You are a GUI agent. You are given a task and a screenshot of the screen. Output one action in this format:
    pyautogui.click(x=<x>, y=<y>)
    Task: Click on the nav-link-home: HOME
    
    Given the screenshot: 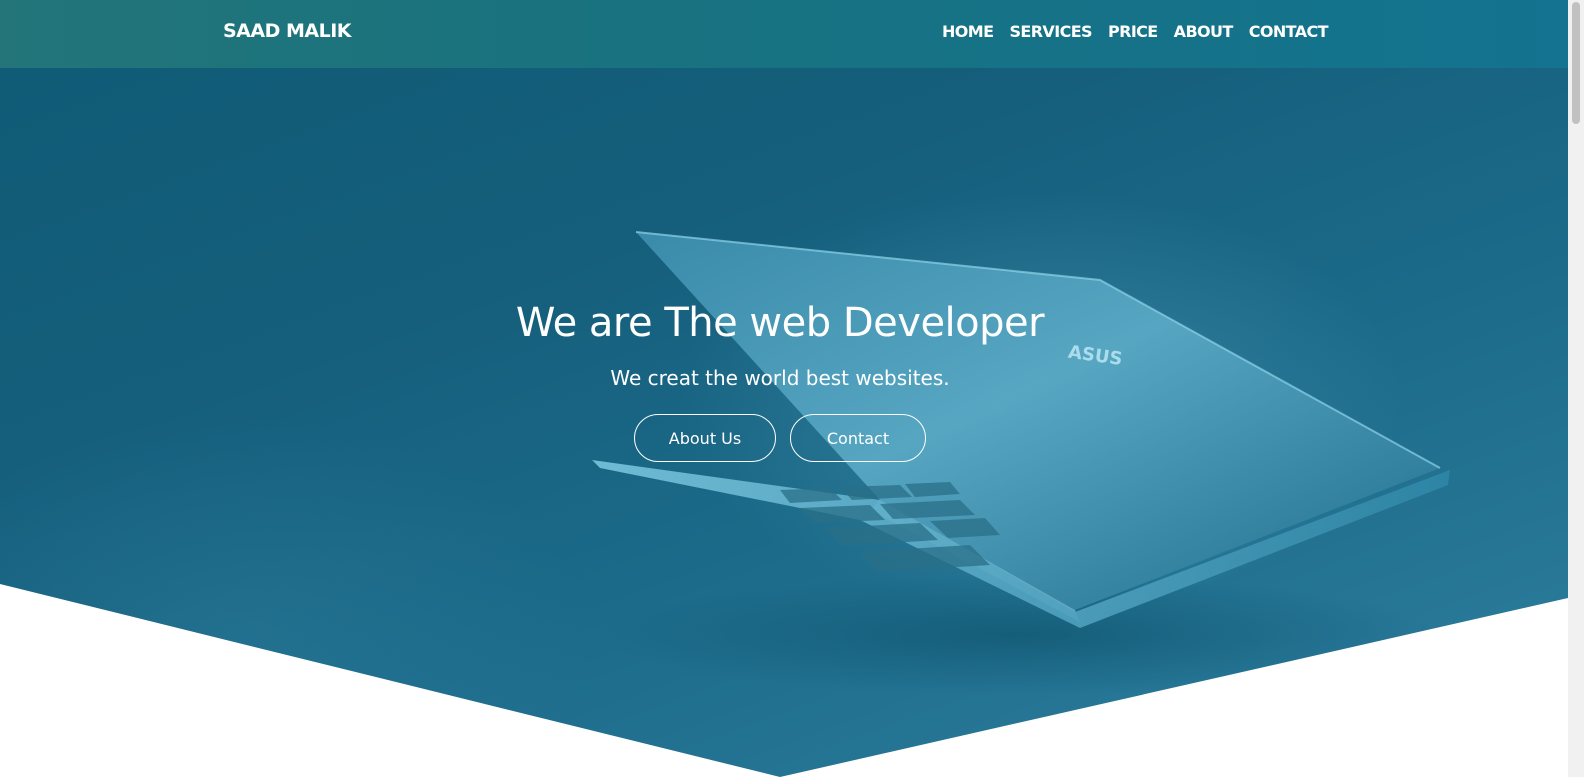 What is the action you would take?
    pyautogui.click(x=968, y=31)
    